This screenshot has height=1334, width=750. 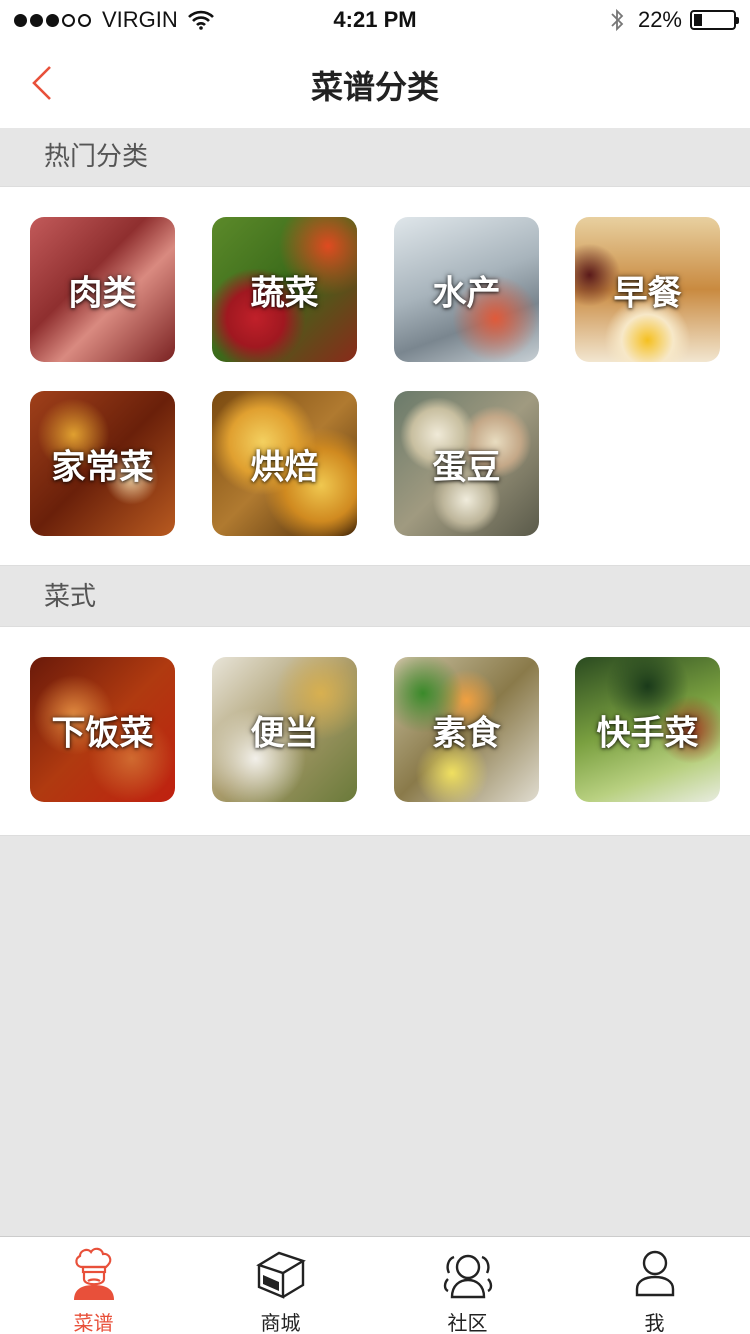 I want to click on tab-label: 我, so click(x=654, y=1322).